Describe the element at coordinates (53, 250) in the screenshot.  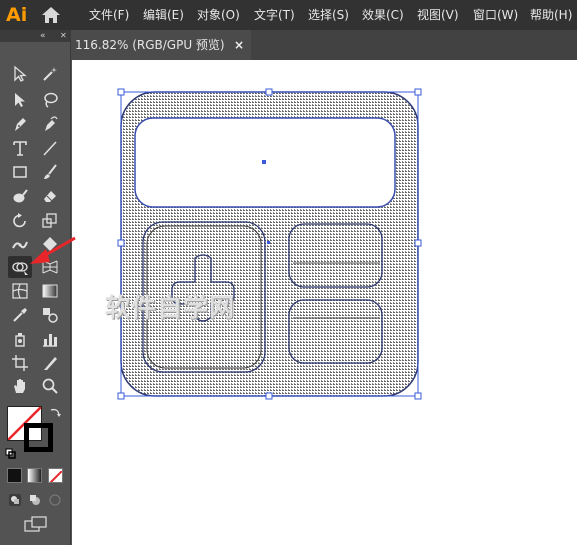
I see `annotation-arrow` at that location.